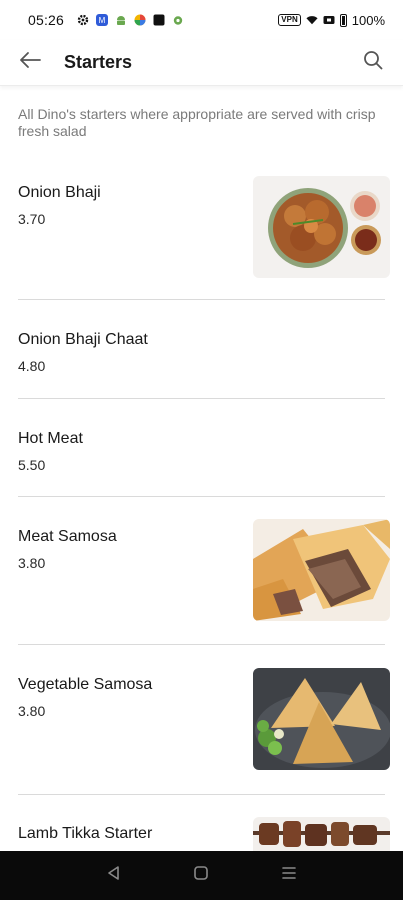 The height and width of the screenshot is (900, 403). I want to click on app-notification-icon: M, so click(102, 20).